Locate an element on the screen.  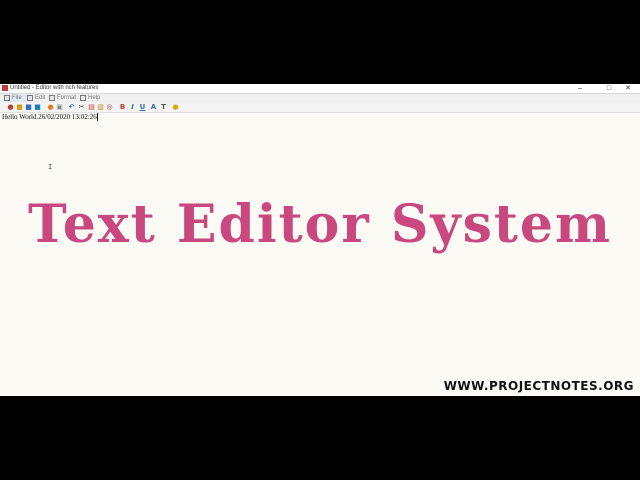
toolbar: ● ■ ■ ■ ● ▣ ↶ ✂ ▤ ▥ ◎ B I U A T ● is located at coordinates (320, 108).